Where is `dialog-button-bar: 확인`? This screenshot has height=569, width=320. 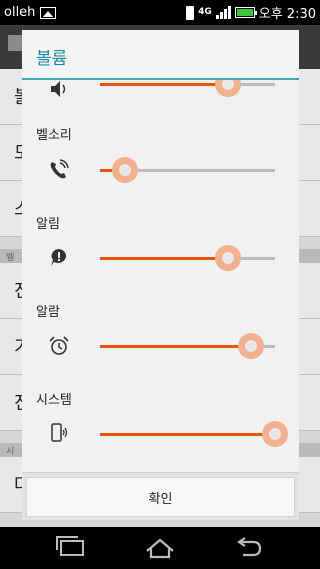 dialog-button-bar: 확인 is located at coordinates (160, 496).